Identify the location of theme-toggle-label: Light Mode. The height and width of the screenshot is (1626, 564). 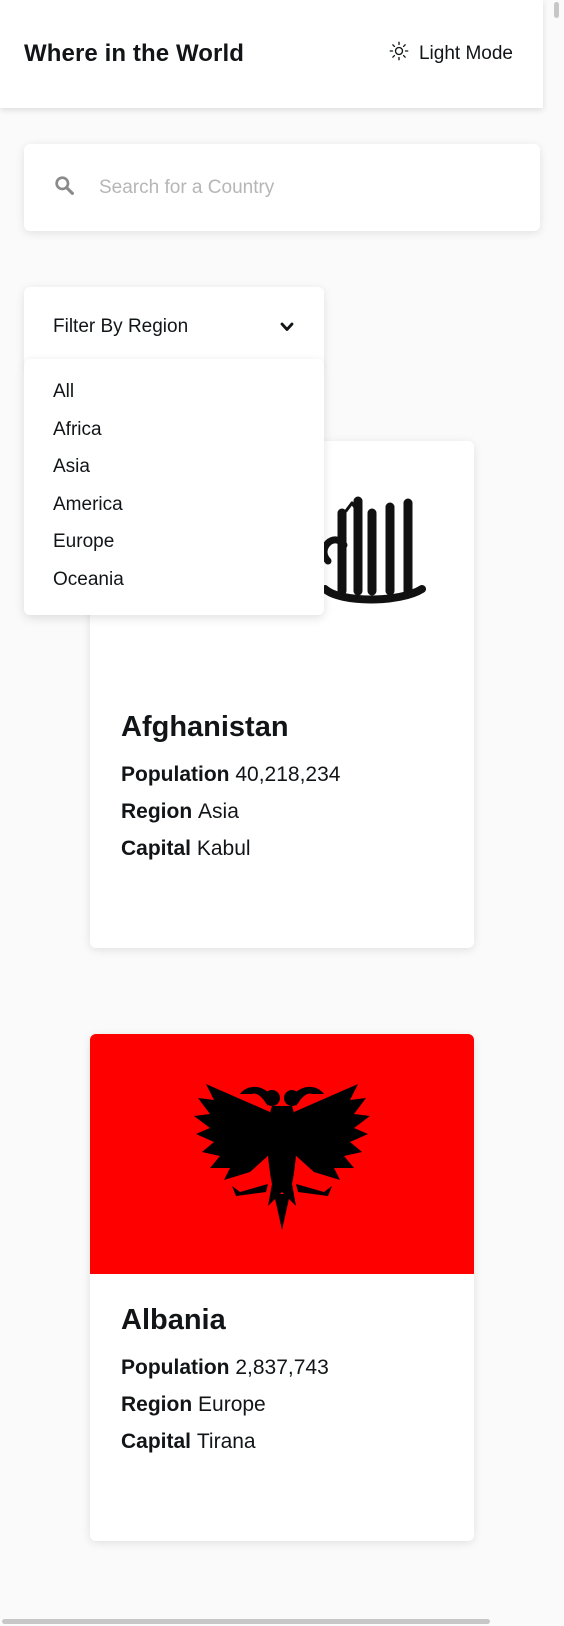
(465, 53).